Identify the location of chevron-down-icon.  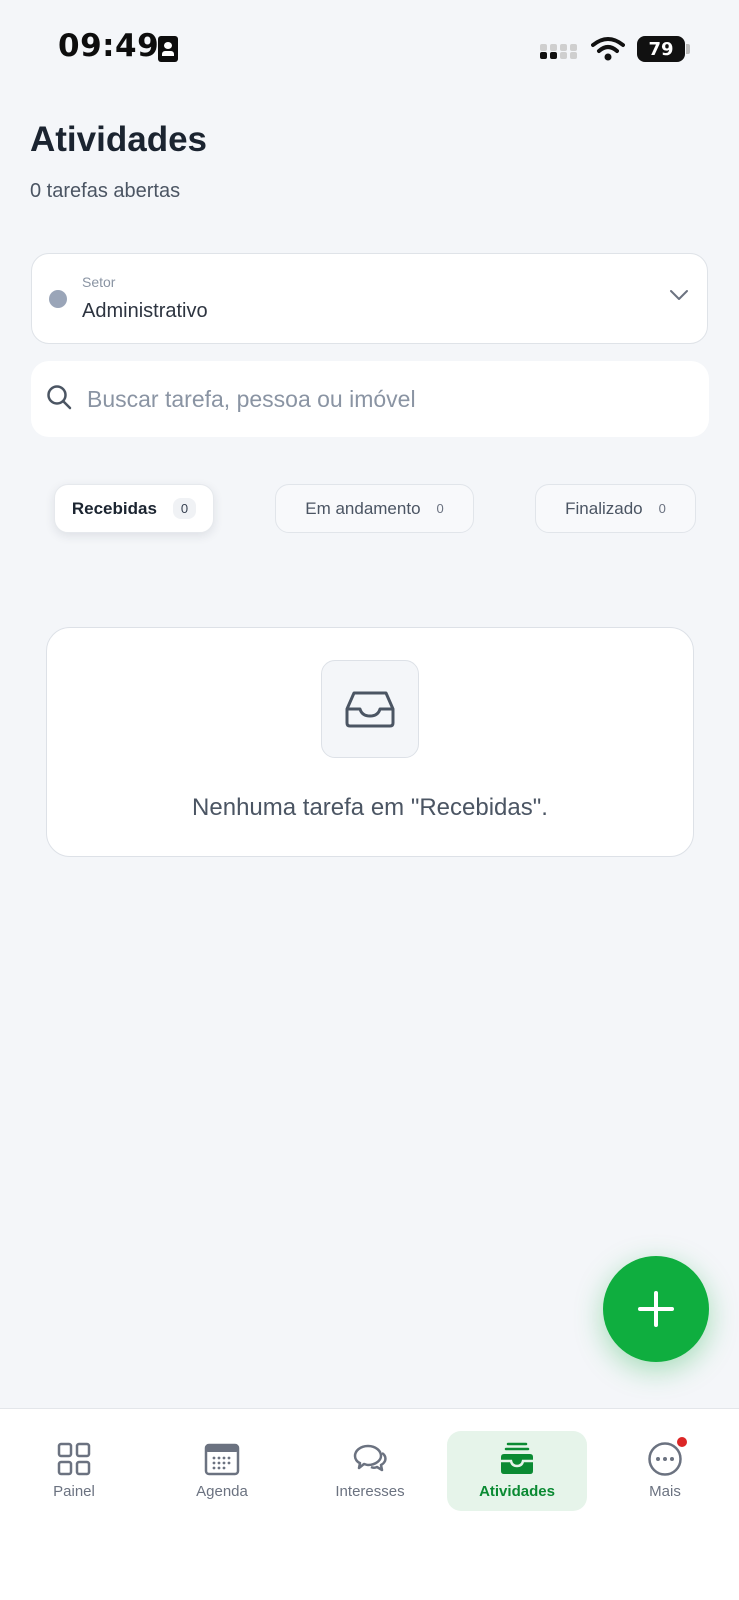
(679, 295).